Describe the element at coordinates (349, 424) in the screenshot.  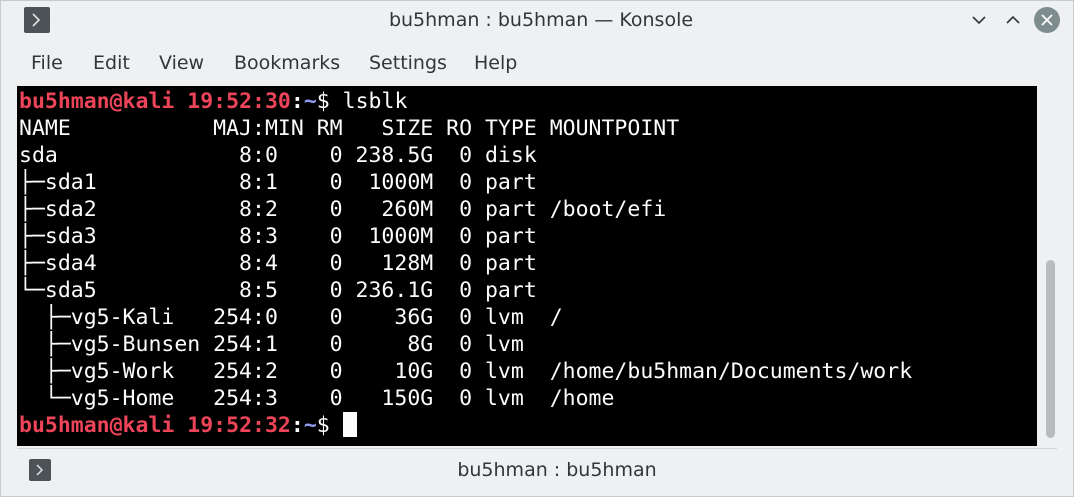
I see `text-cursor` at that location.